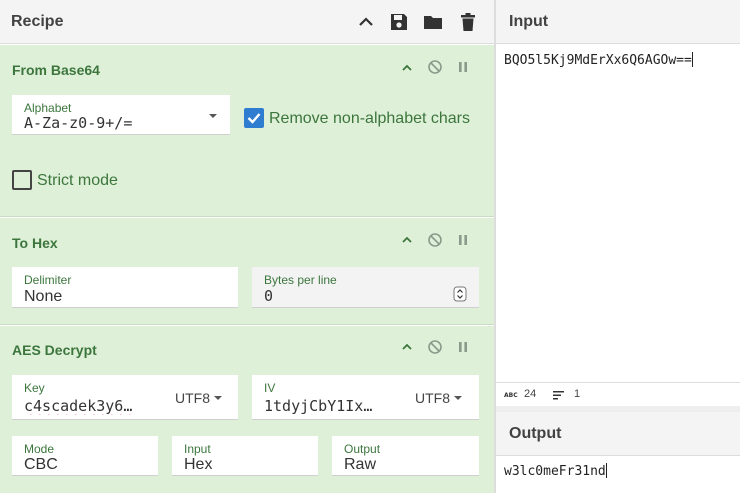 This screenshot has height=493, width=740. Describe the element at coordinates (37, 21) in the screenshot. I see `recipe-title: Recipe` at that location.